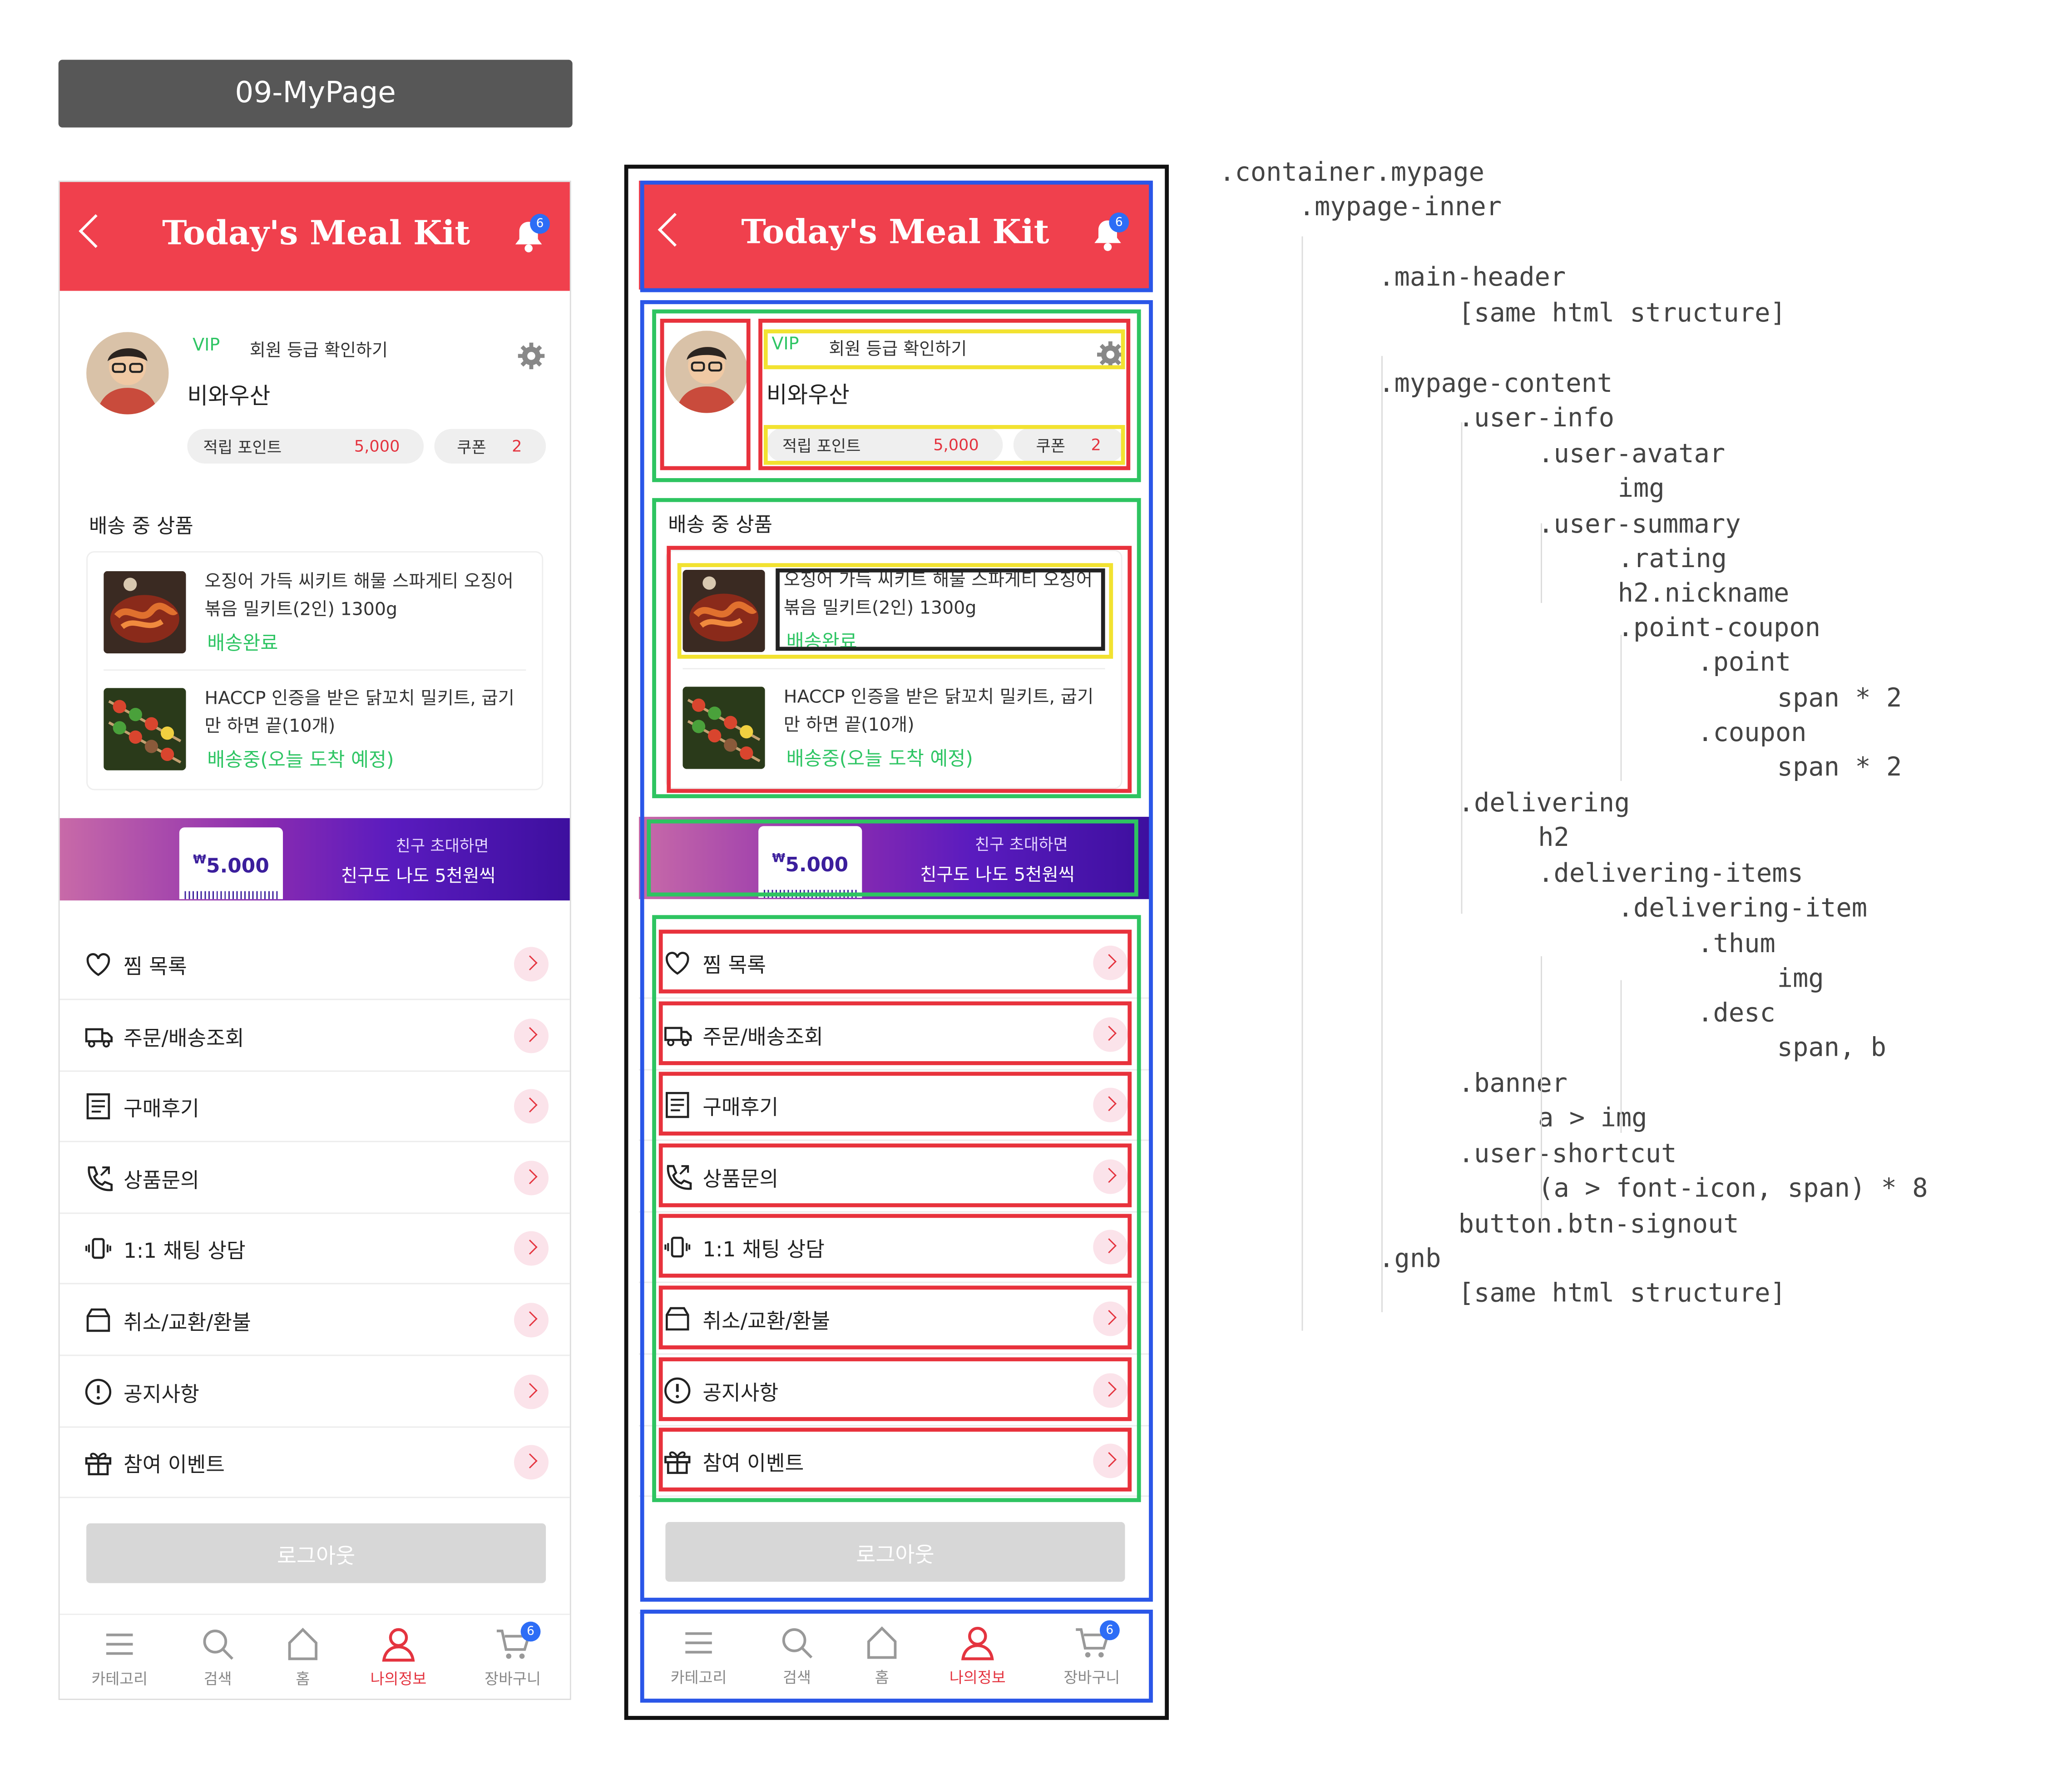  I want to click on tree-line: (a > font-icon, span) * 8, so click(1733, 1188).